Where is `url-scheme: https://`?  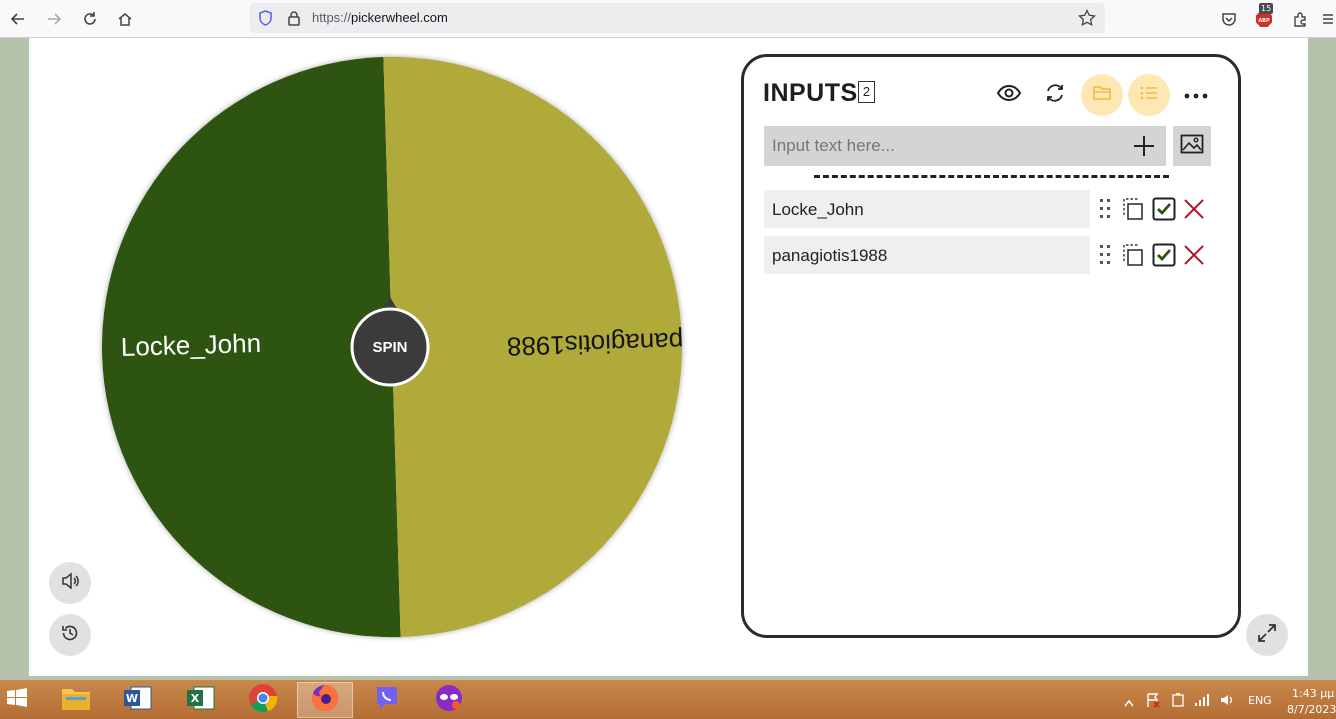
url-scheme: https:// is located at coordinates (332, 17).